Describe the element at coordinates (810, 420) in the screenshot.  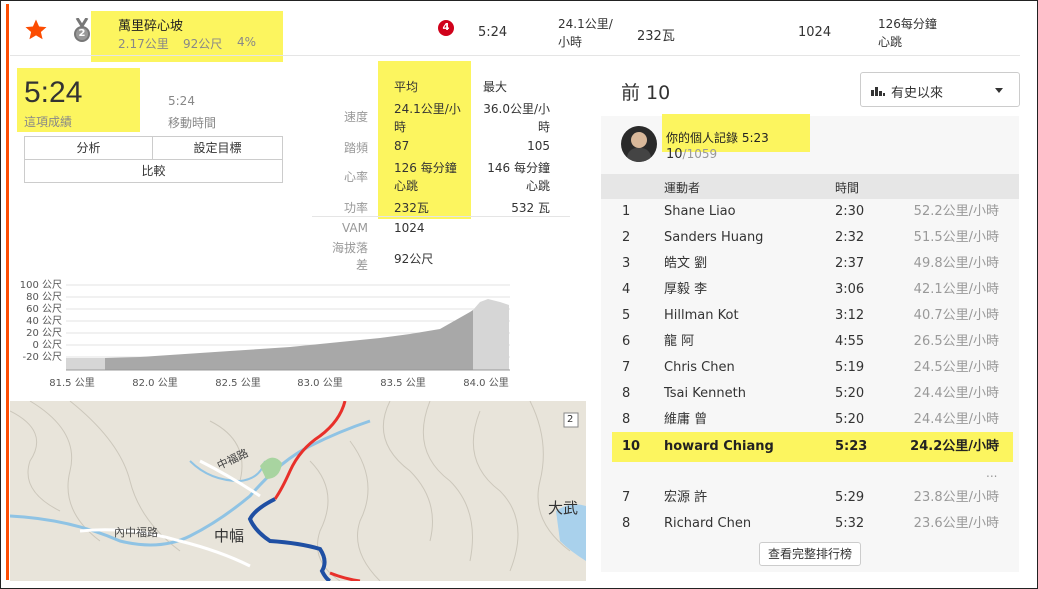
I see `table-row: 8 維庸 曾 5:20 24.4公里/小時` at that location.